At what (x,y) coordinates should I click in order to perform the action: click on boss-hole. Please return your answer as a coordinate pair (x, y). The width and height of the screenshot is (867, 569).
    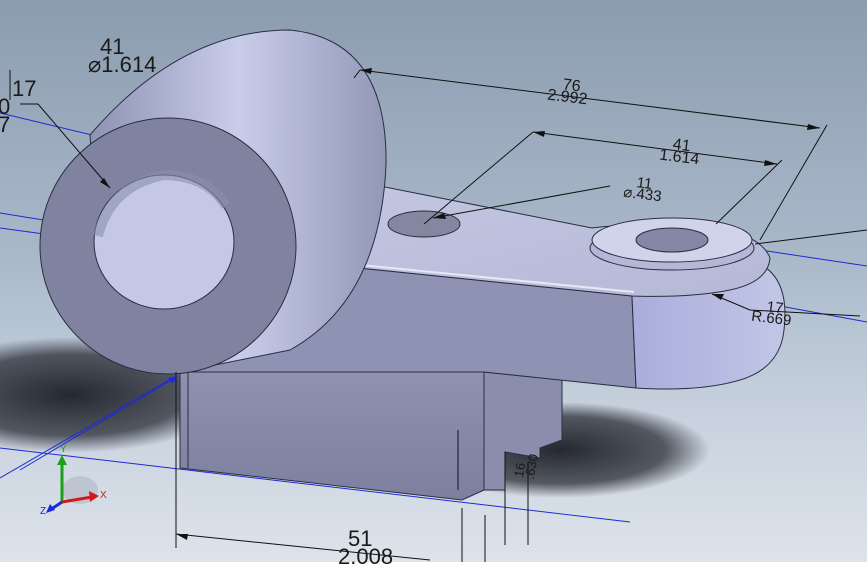
    Looking at the image, I should click on (672, 240).